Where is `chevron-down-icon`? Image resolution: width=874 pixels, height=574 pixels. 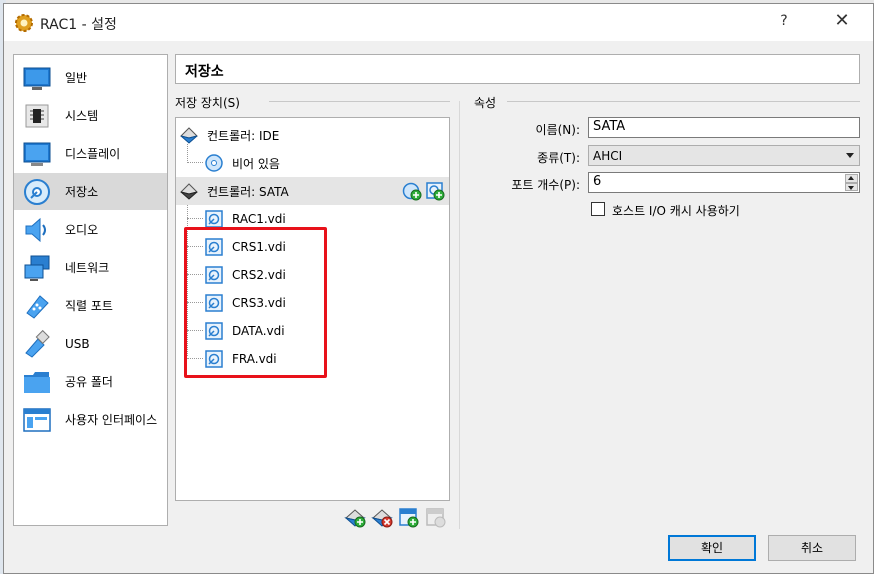
chevron-down-icon is located at coordinates (850, 155).